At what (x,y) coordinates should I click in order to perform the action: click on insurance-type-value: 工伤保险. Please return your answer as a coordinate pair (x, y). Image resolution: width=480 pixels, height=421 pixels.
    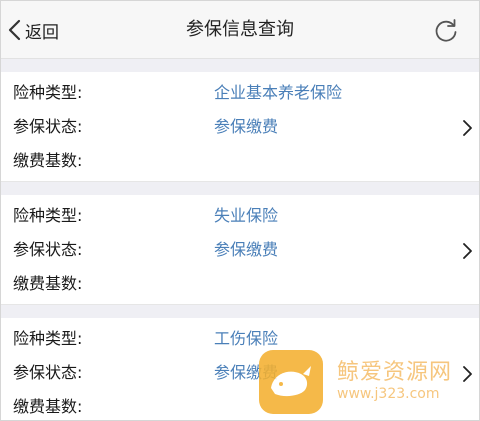
    Looking at the image, I should click on (246, 338).